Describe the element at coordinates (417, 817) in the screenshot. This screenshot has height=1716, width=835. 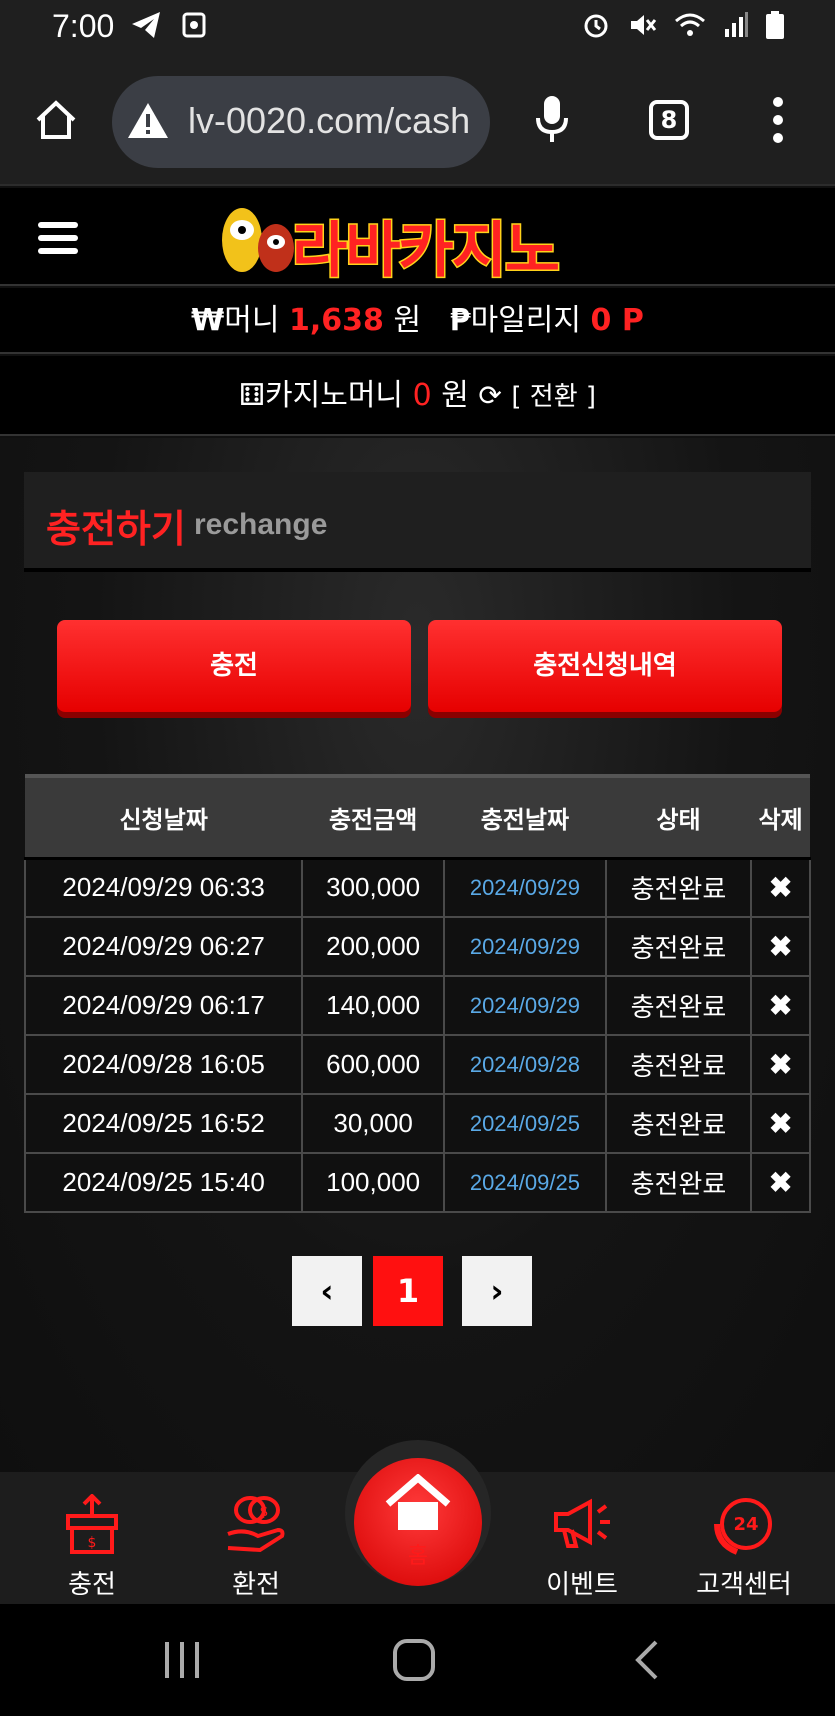
I see `table-header-row: 신청날짜 충전금액 충전날짜 상태 삭제` at that location.